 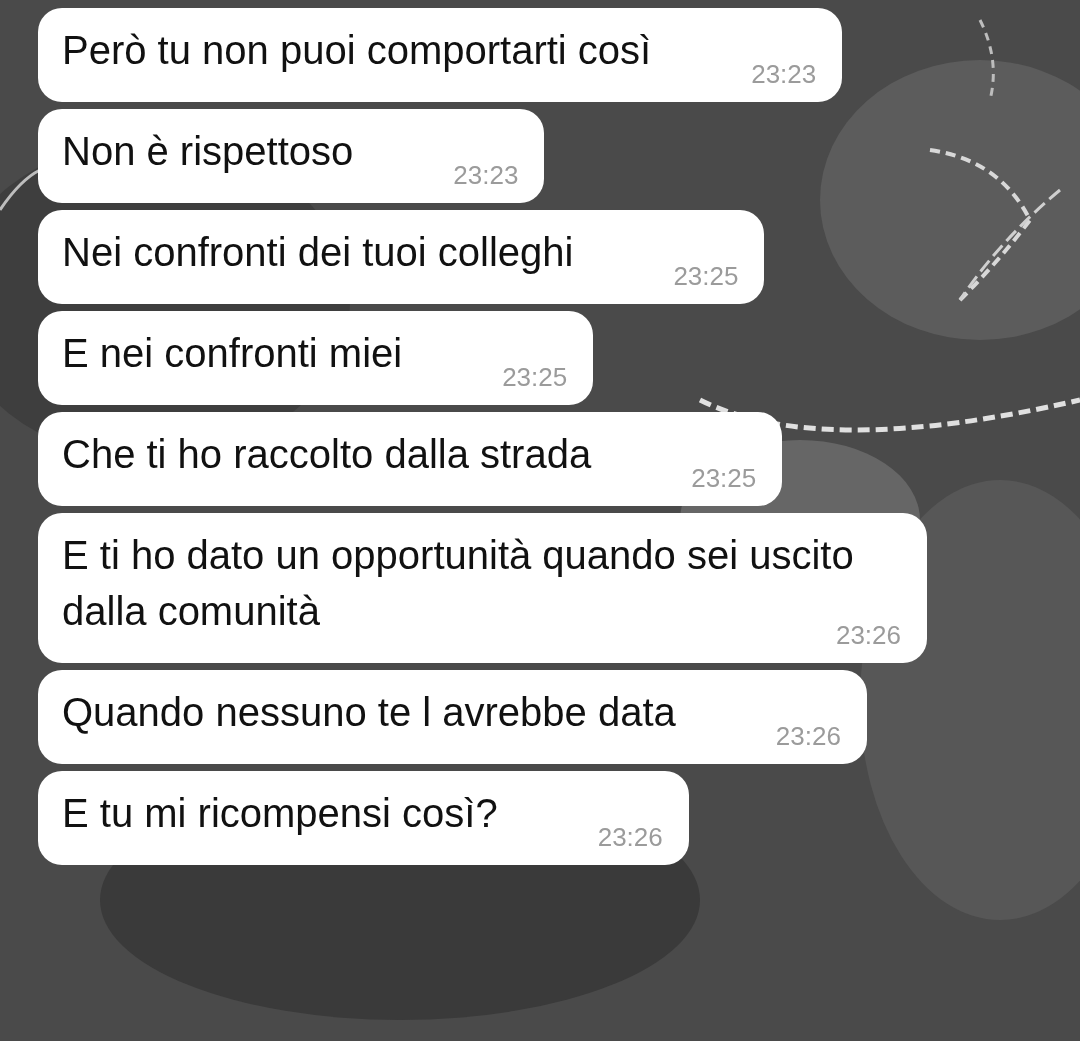 What do you see at coordinates (280, 813) in the screenshot?
I see `message-text: E tu mi ricompensi così?` at bounding box center [280, 813].